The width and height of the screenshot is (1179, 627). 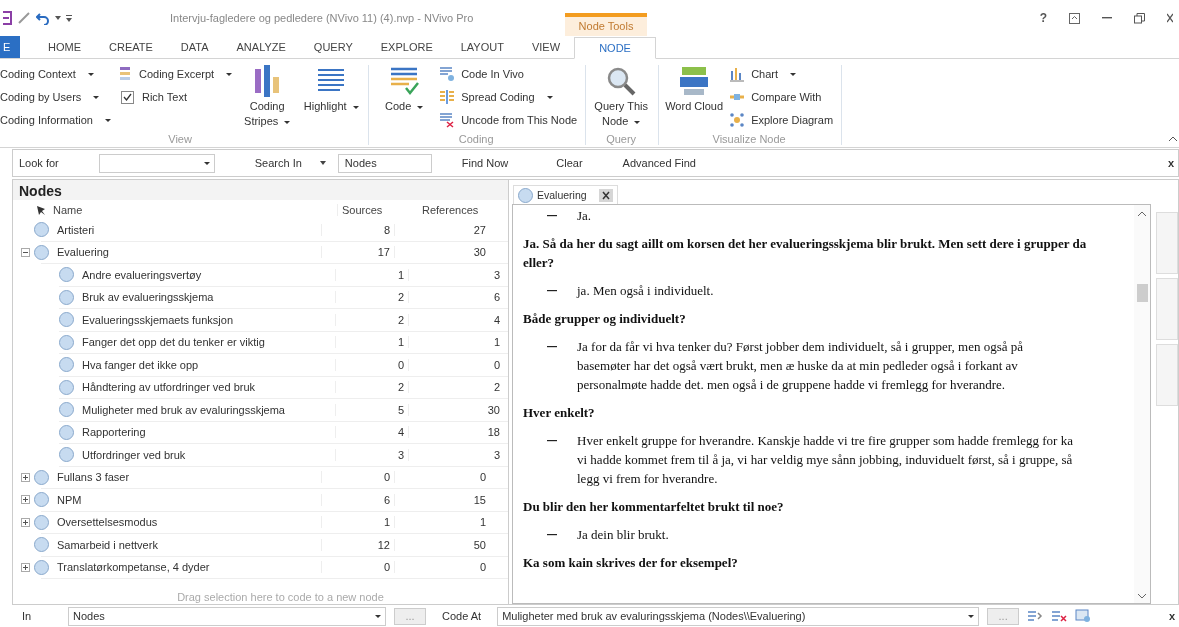 What do you see at coordinates (333, 47) in the screenshot?
I see `ribbon-tab: QUERY` at bounding box center [333, 47].